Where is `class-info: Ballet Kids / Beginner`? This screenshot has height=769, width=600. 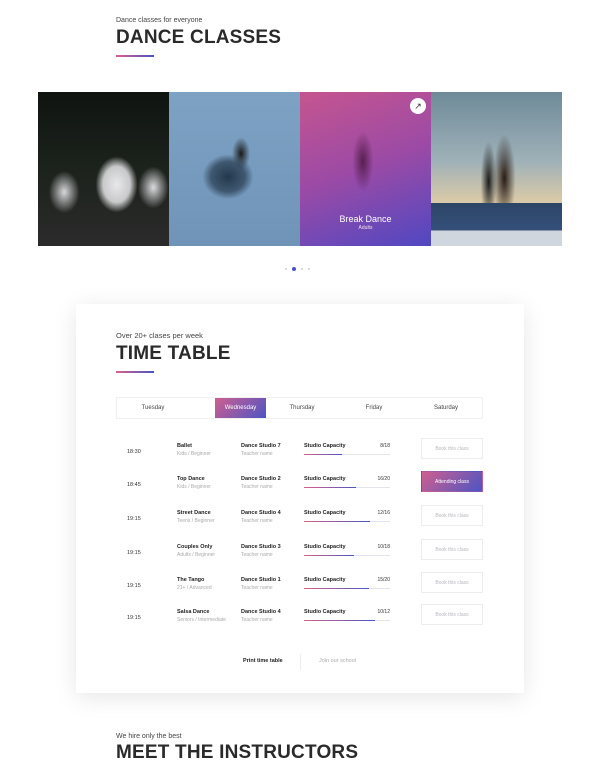
class-info: Ballet Kids / Beginner is located at coordinates (194, 450).